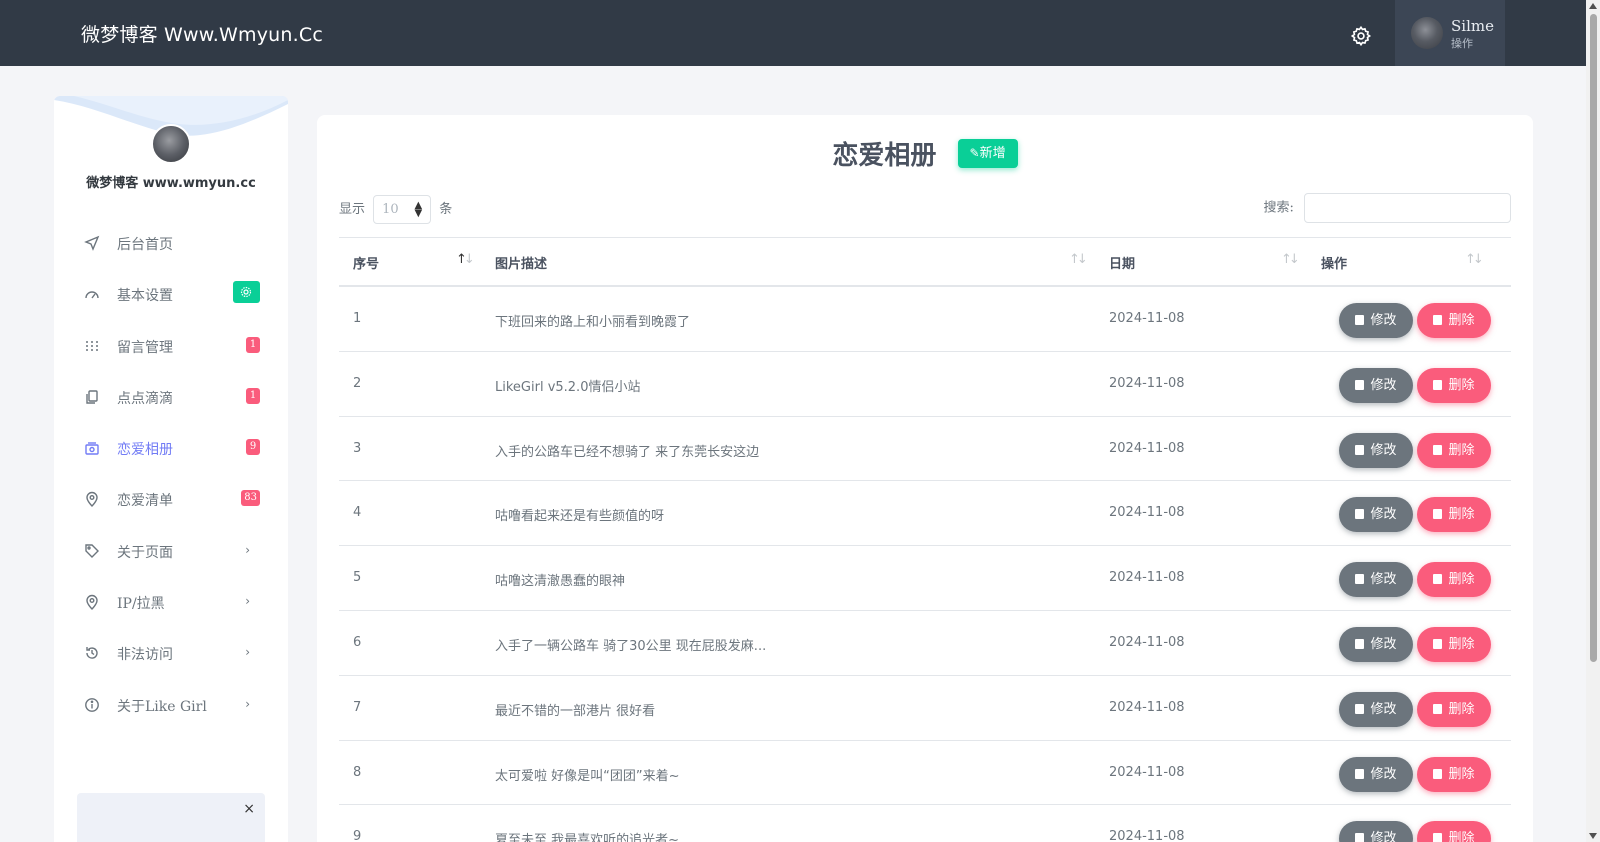 This screenshot has height=842, width=1600. I want to click on sidebar-item-label: 后台首页, so click(145, 245).